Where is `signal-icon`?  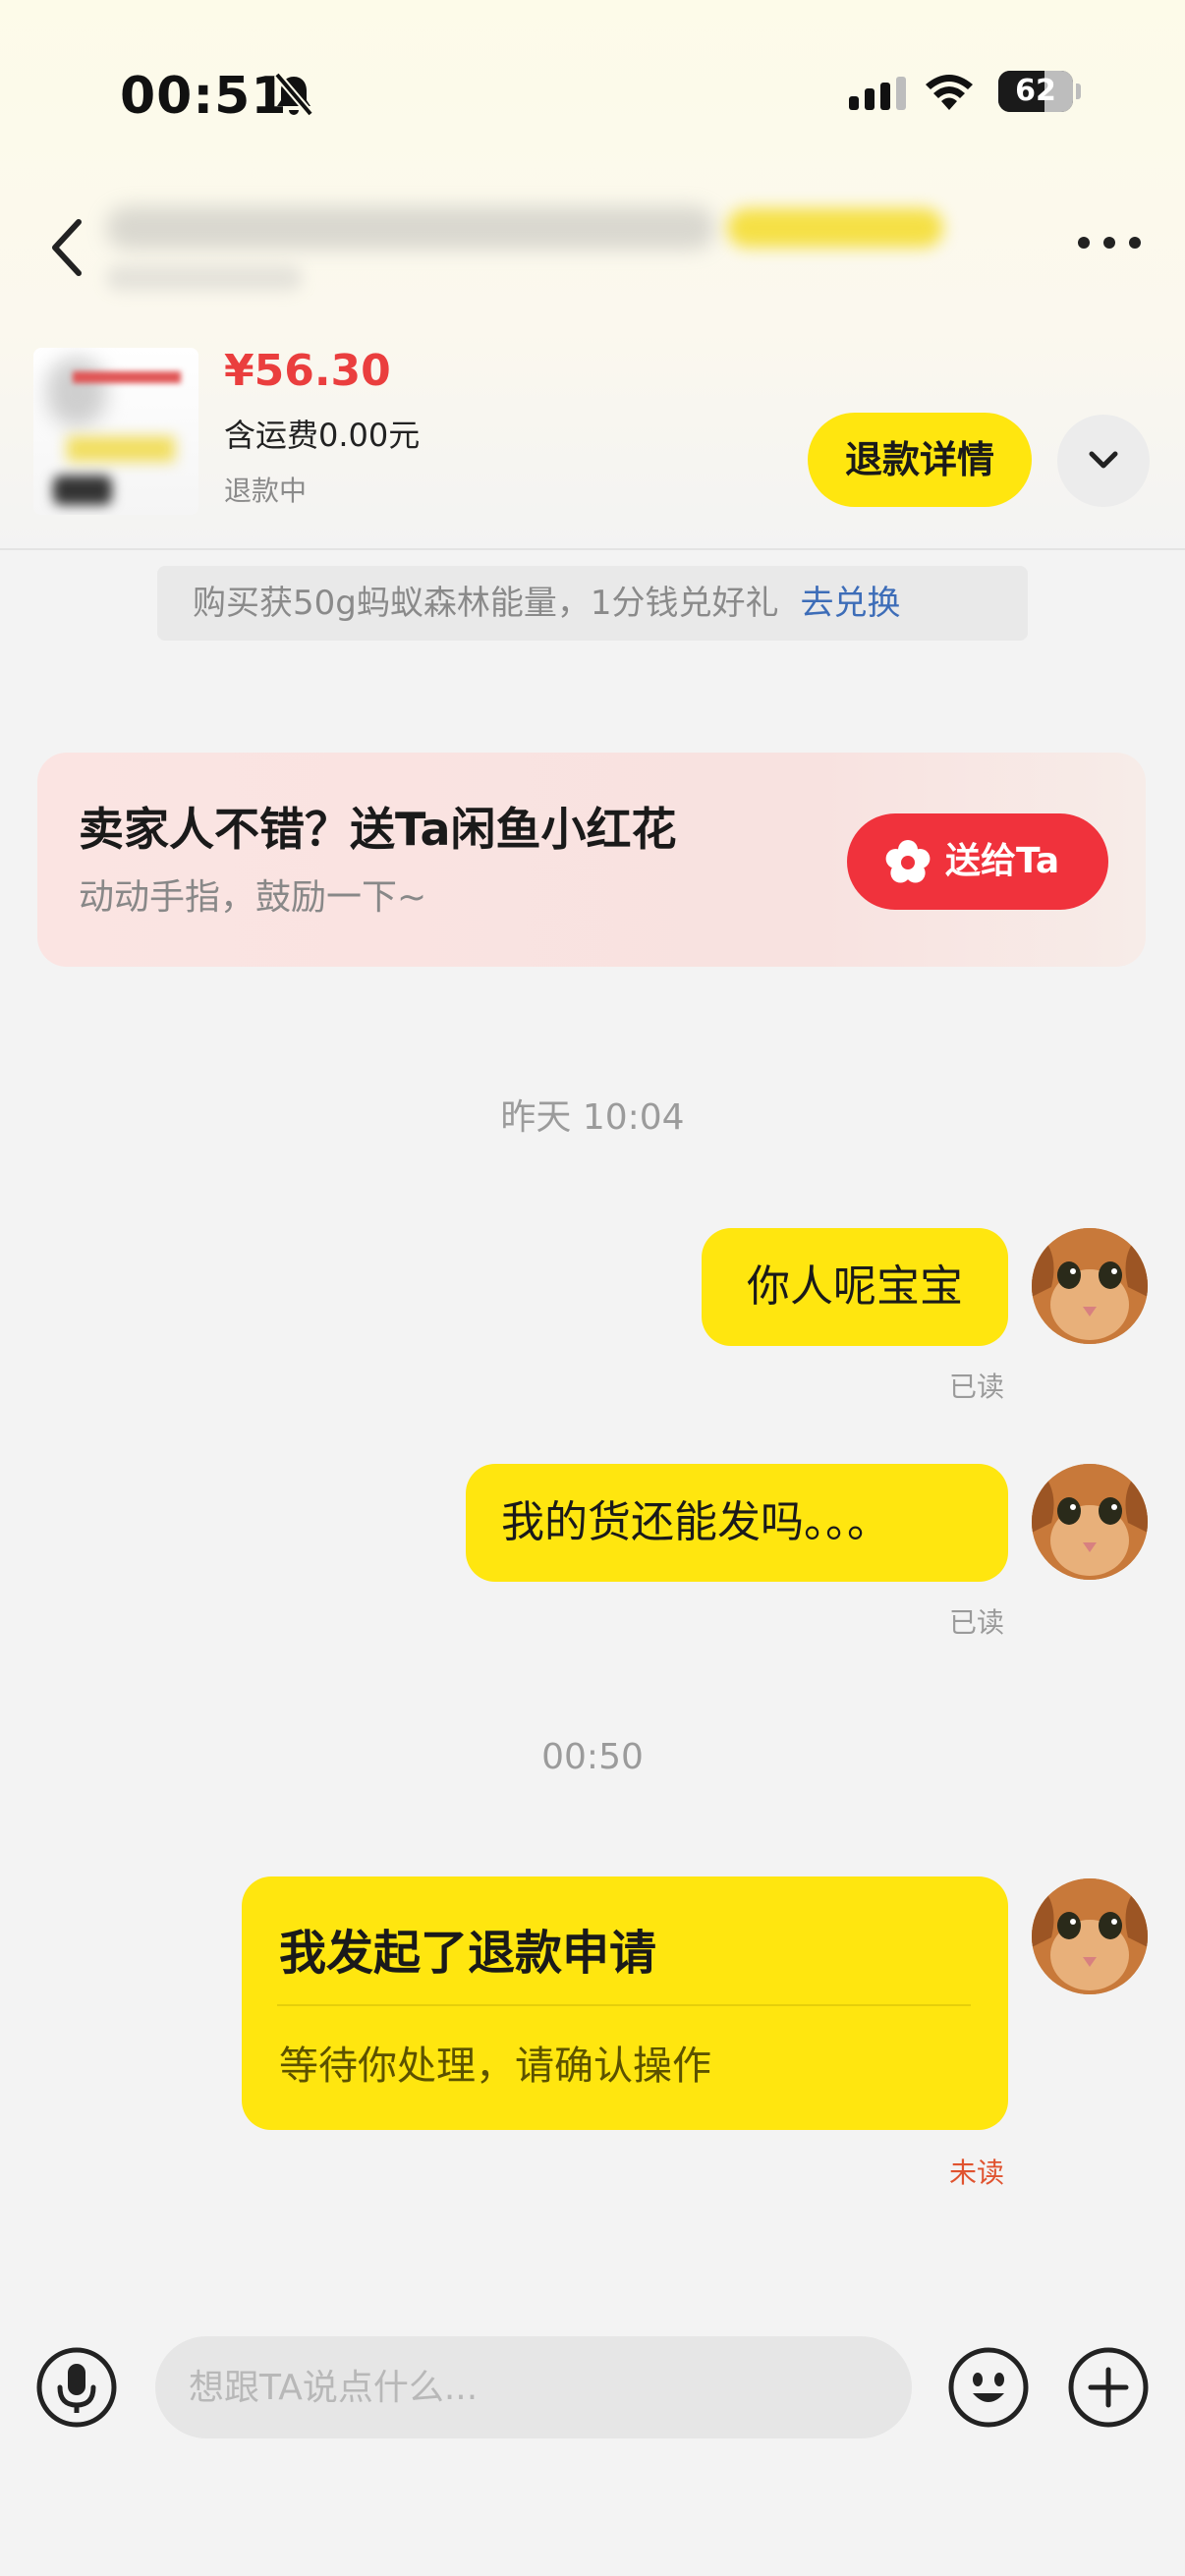
signal-icon is located at coordinates (878, 93).